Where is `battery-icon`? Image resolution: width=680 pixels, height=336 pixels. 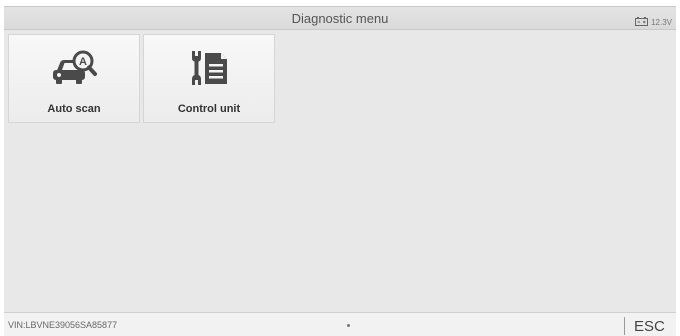
battery-icon is located at coordinates (642, 22).